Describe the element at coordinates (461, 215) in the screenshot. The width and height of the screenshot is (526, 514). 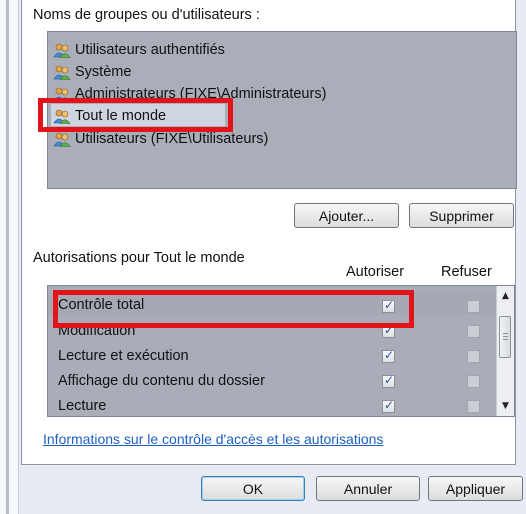
I see `remove-button: Supprimer` at that location.